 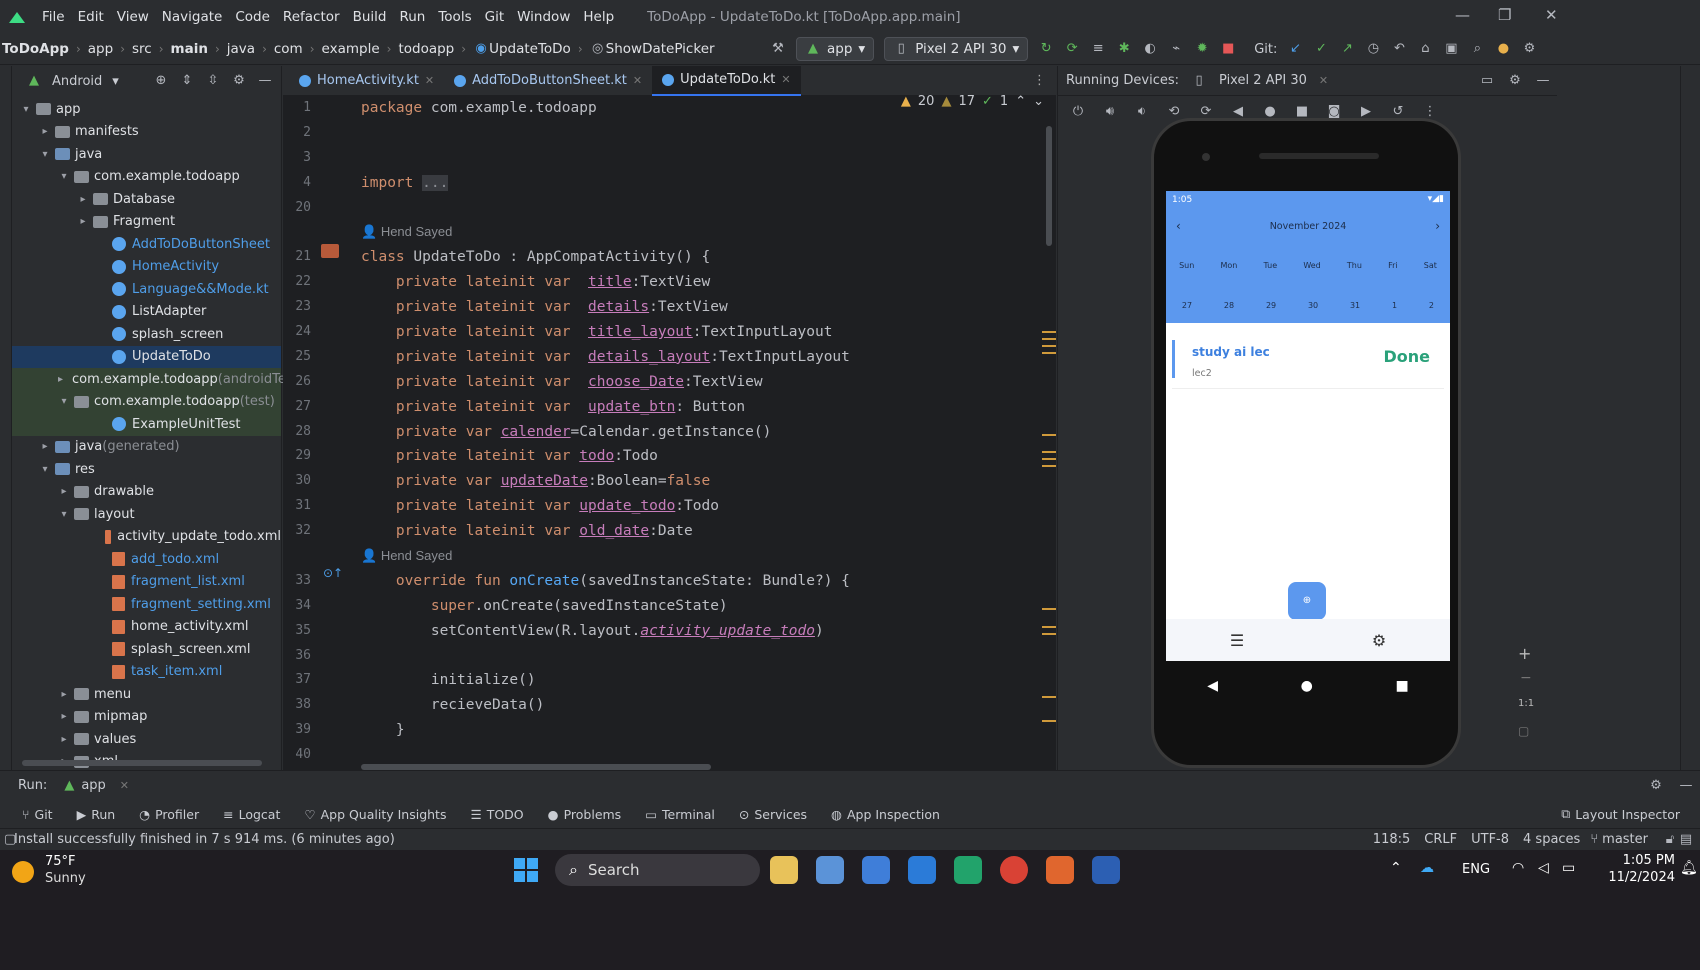 What do you see at coordinates (1308, 361) in the screenshot?
I see `task-item: study ai lec lec2 Done` at bounding box center [1308, 361].